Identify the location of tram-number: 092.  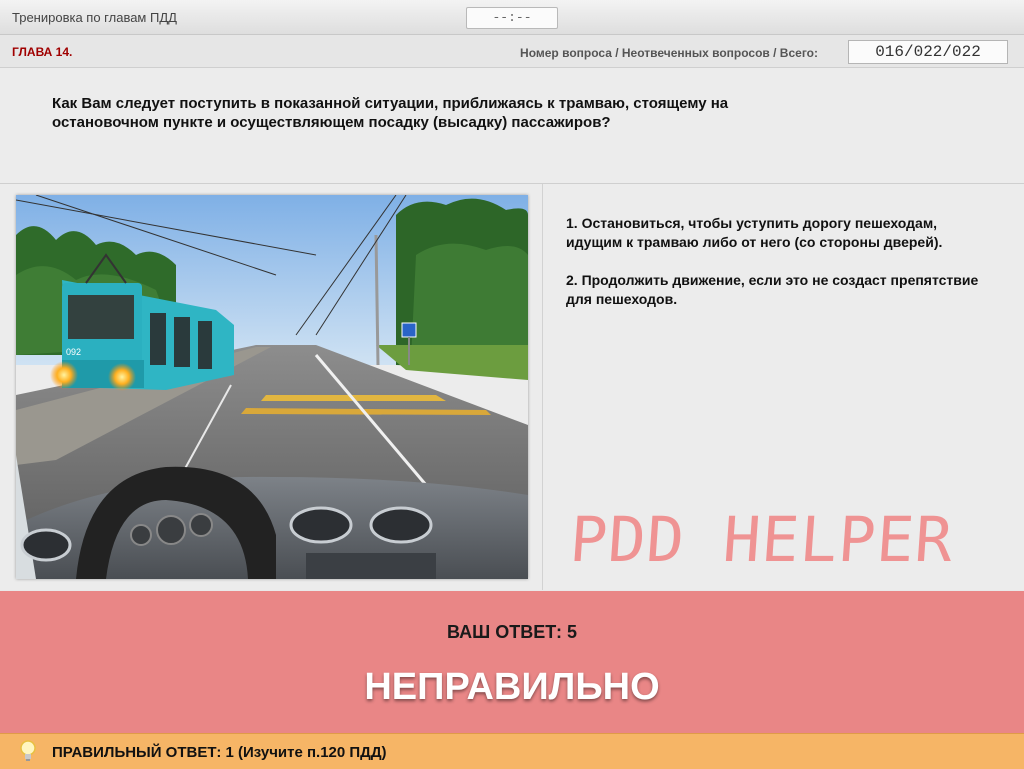
(73, 352).